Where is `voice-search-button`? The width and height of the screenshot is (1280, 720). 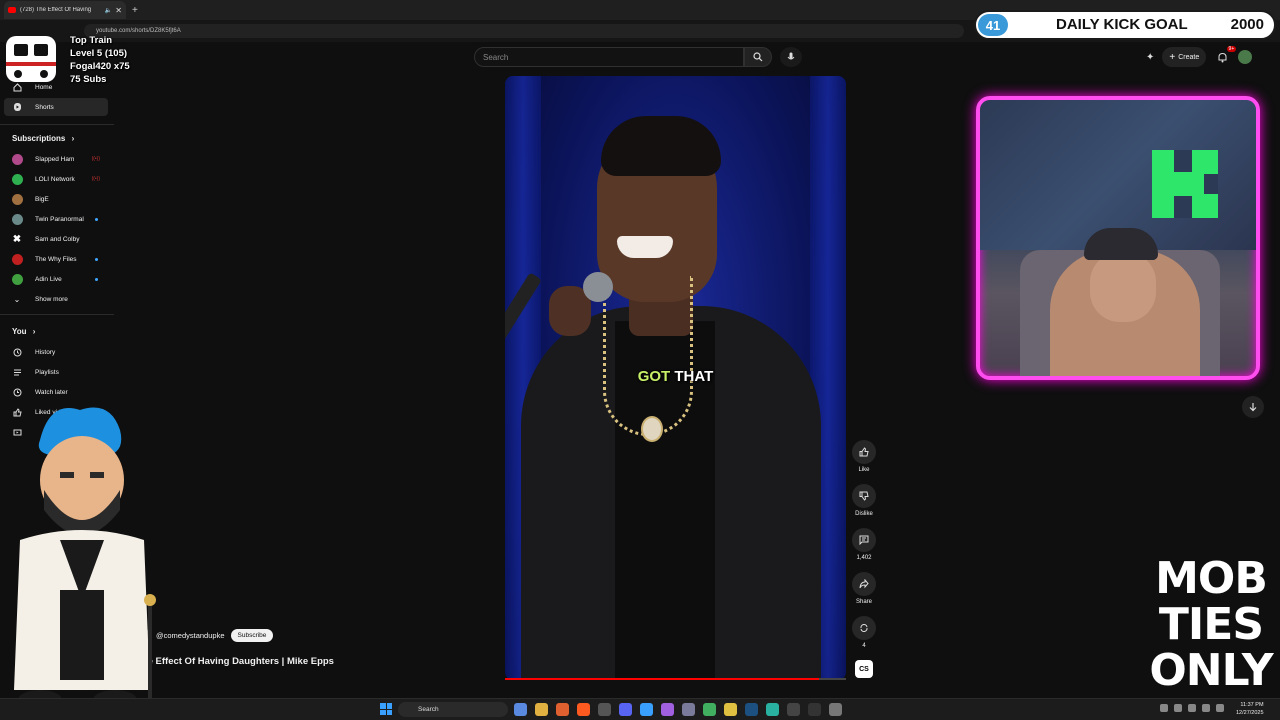 voice-search-button is located at coordinates (791, 57).